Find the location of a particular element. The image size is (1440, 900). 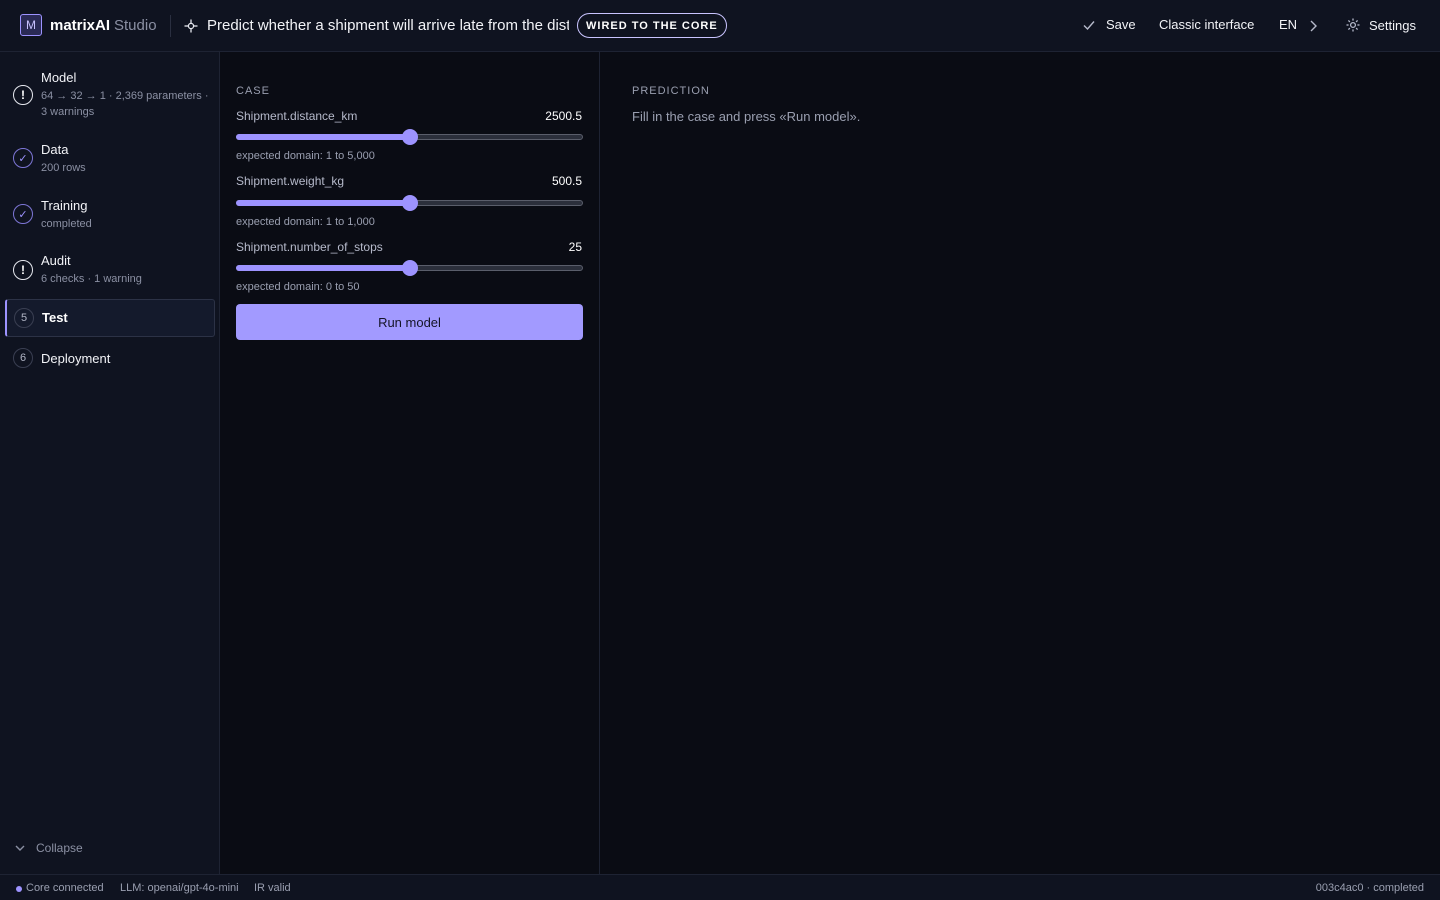

gear-icon is located at coordinates (1353, 25).